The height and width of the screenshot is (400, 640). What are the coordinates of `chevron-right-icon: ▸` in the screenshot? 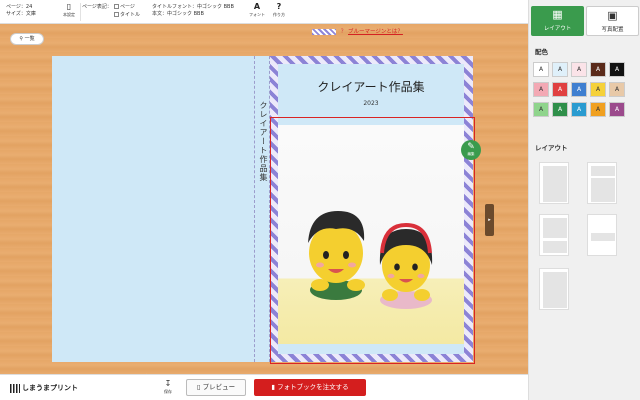 It's located at (489, 220).